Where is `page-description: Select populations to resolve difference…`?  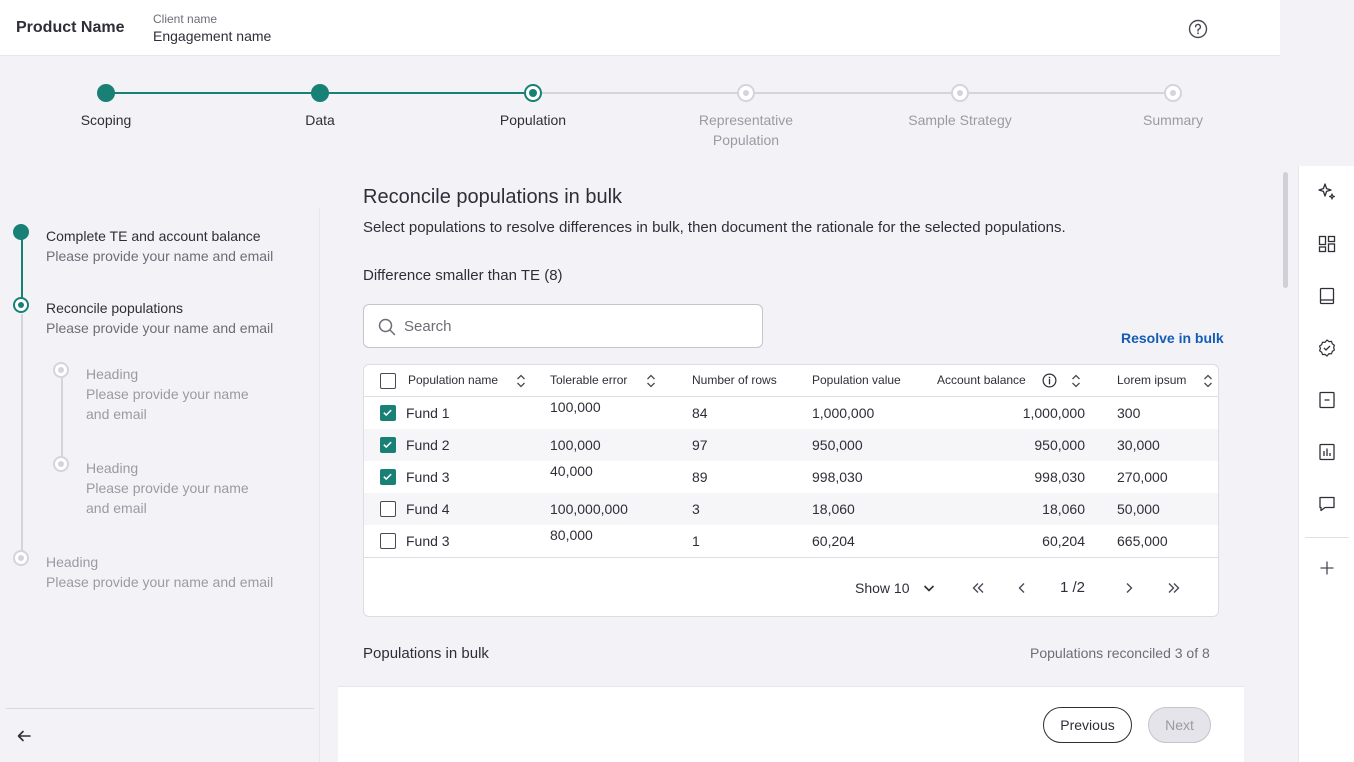
page-description: Select populations to resolve difference… is located at coordinates (714, 227).